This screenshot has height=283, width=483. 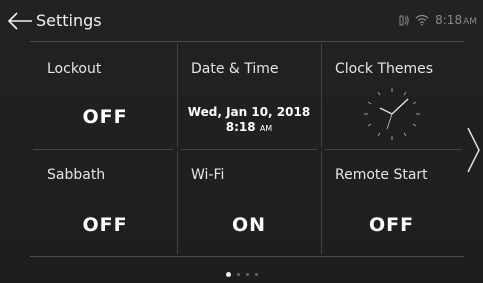 What do you see at coordinates (249, 202) in the screenshot?
I see `tile-wifi: Wi-Fi ON` at bounding box center [249, 202].